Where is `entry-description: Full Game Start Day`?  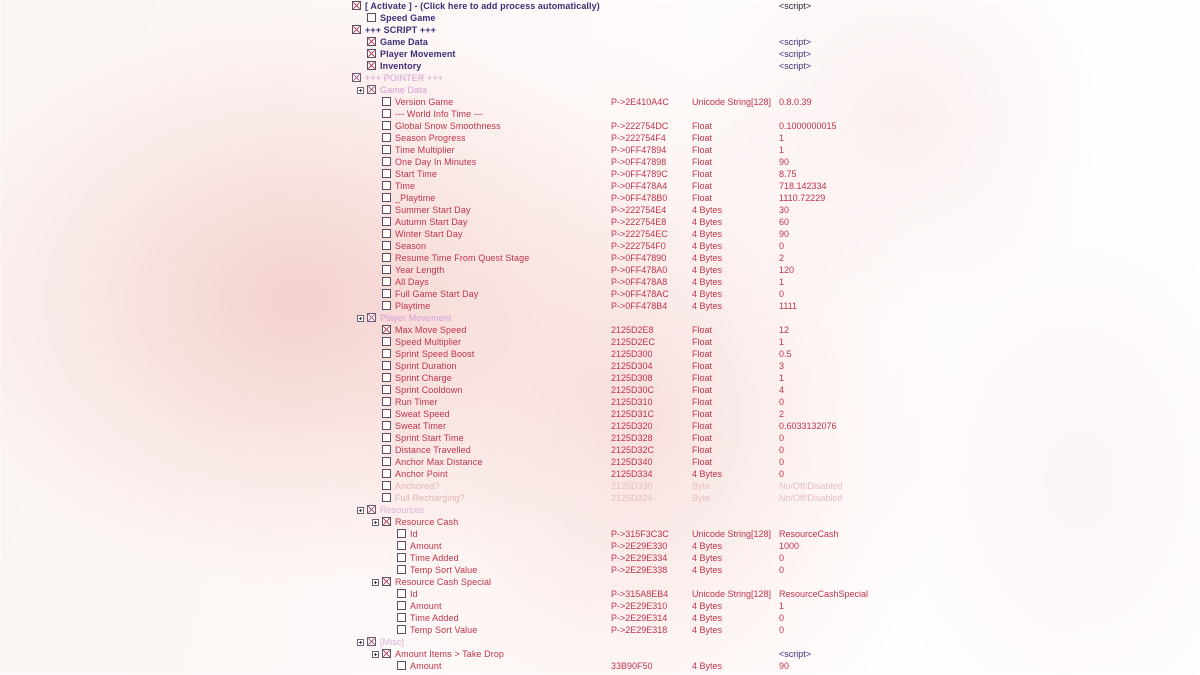
entry-description: Full Game Start Day is located at coordinates (436, 294).